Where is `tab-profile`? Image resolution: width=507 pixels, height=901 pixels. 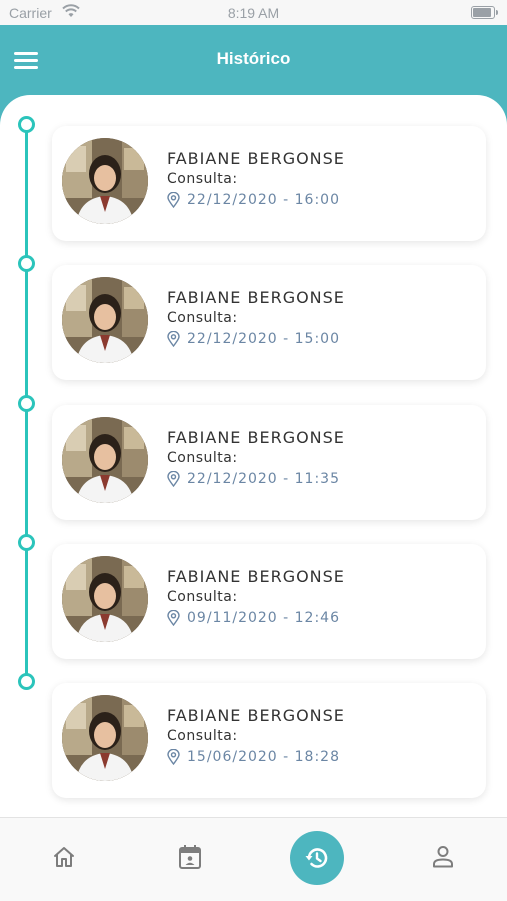 tab-profile is located at coordinates (443, 859).